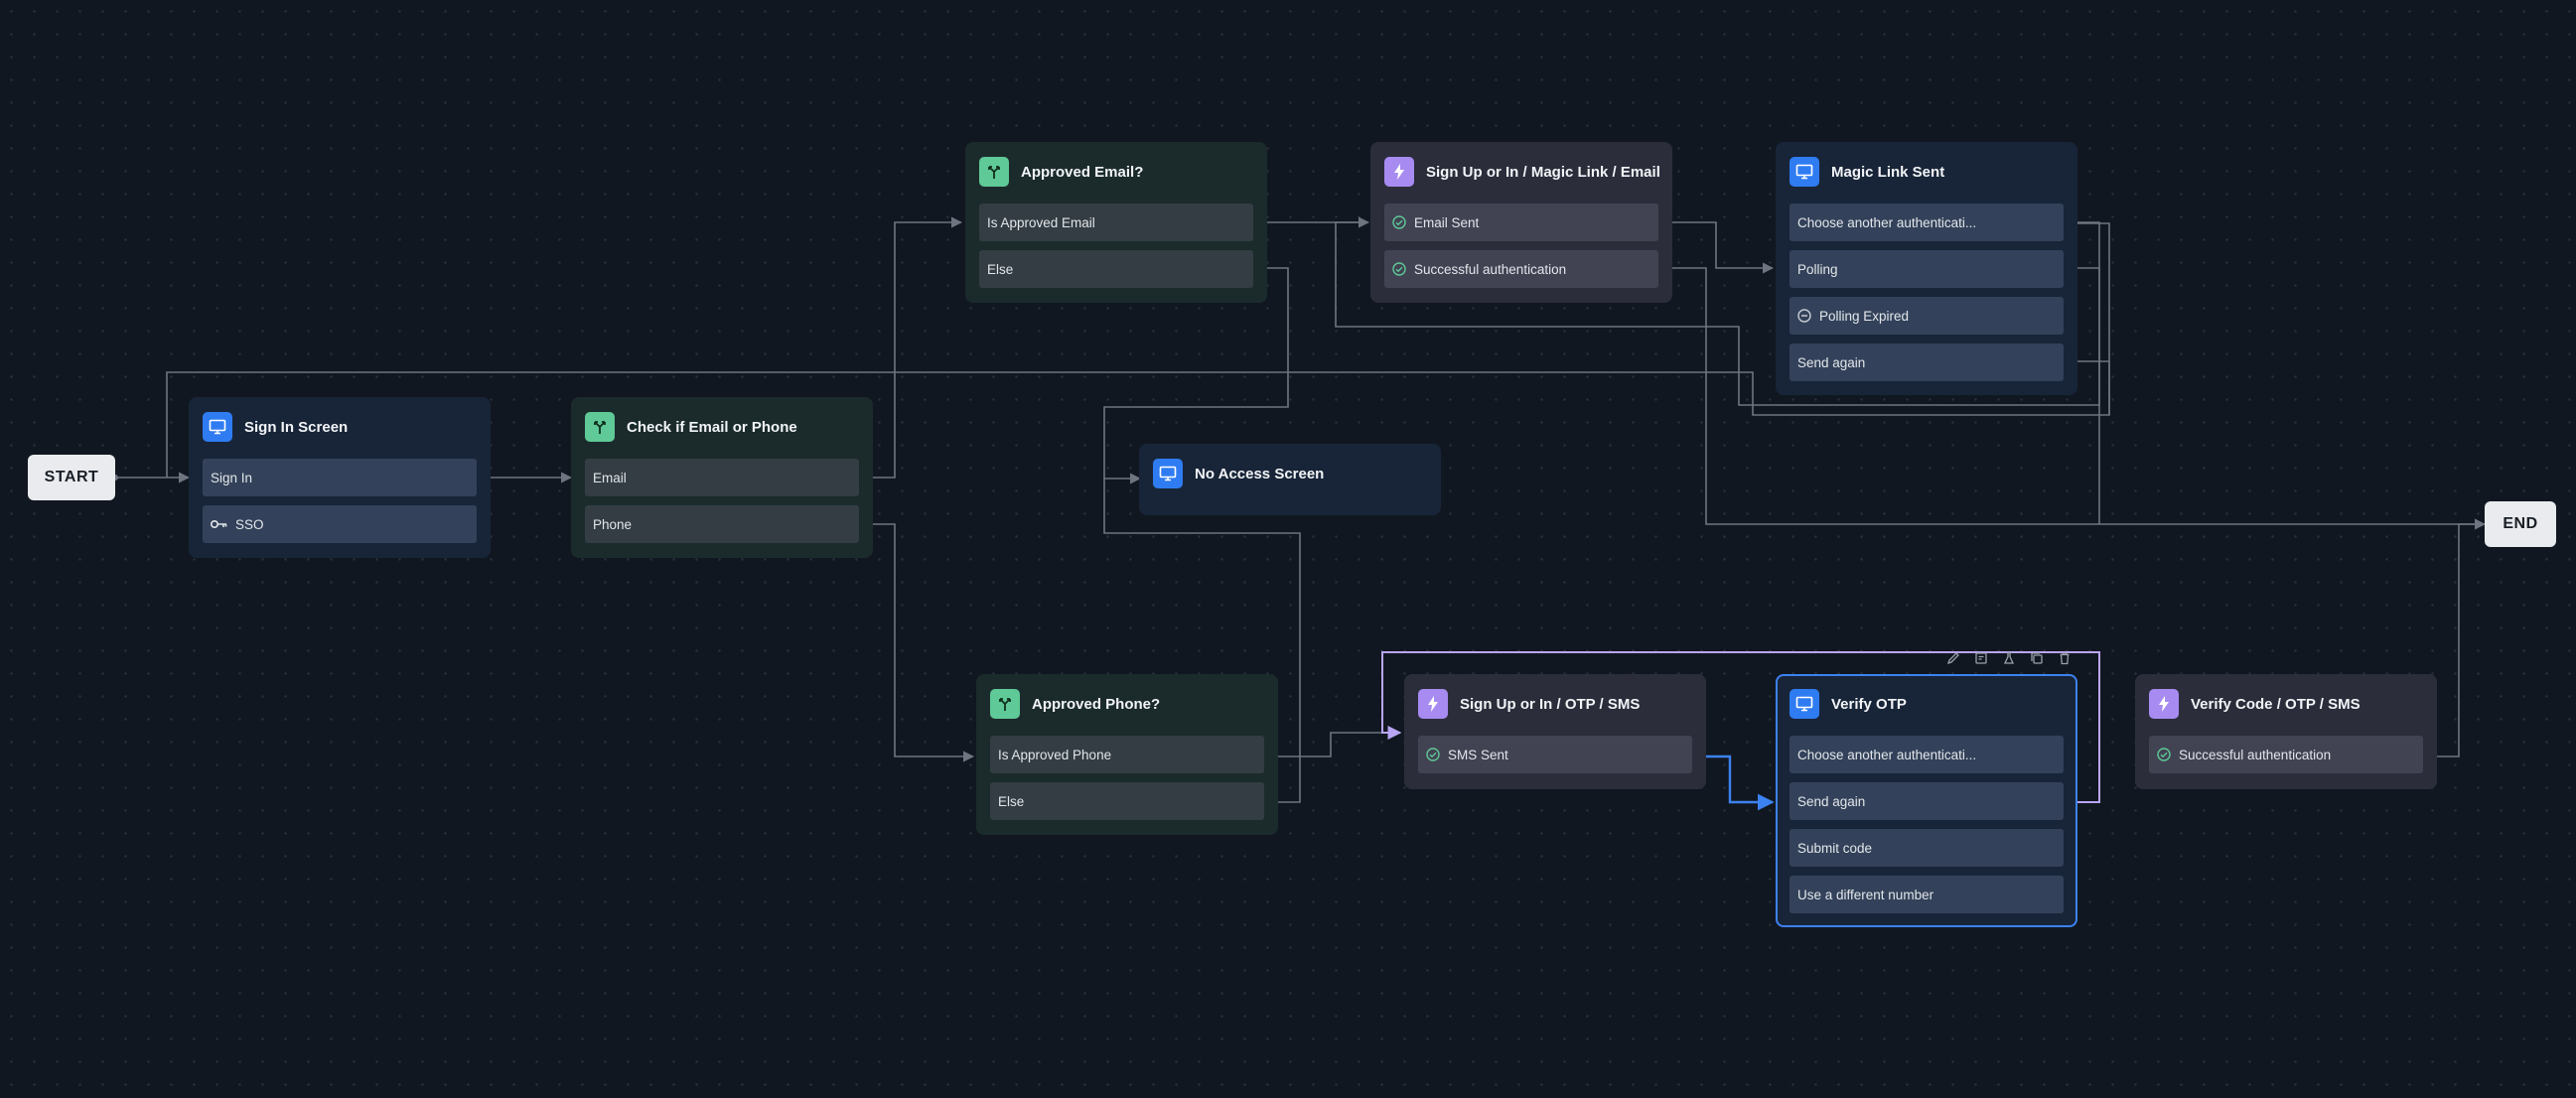  What do you see at coordinates (297, 427) in the screenshot?
I see `node-title: Sign In Screen` at bounding box center [297, 427].